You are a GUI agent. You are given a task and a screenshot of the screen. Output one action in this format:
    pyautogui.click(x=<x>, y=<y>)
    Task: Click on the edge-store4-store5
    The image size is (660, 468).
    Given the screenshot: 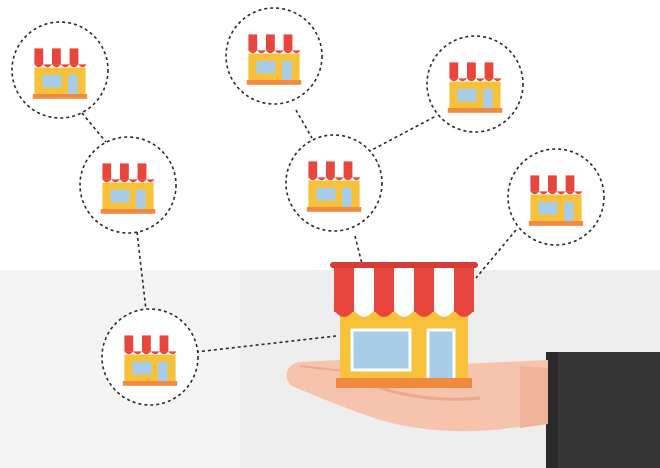 What is the action you would take?
    pyautogui.click(x=304, y=124)
    